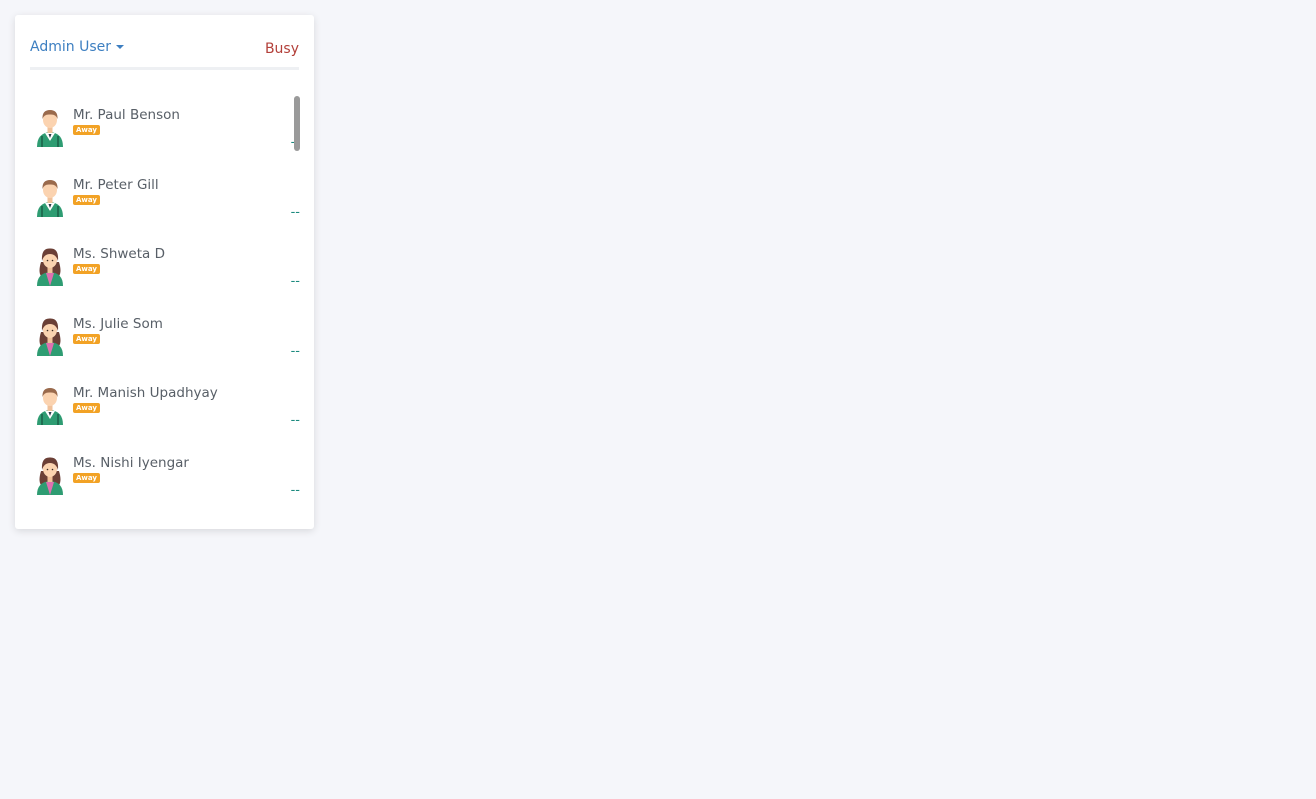  Describe the element at coordinates (119, 47) in the screenshot. I see `caret-down-icon` at that location.